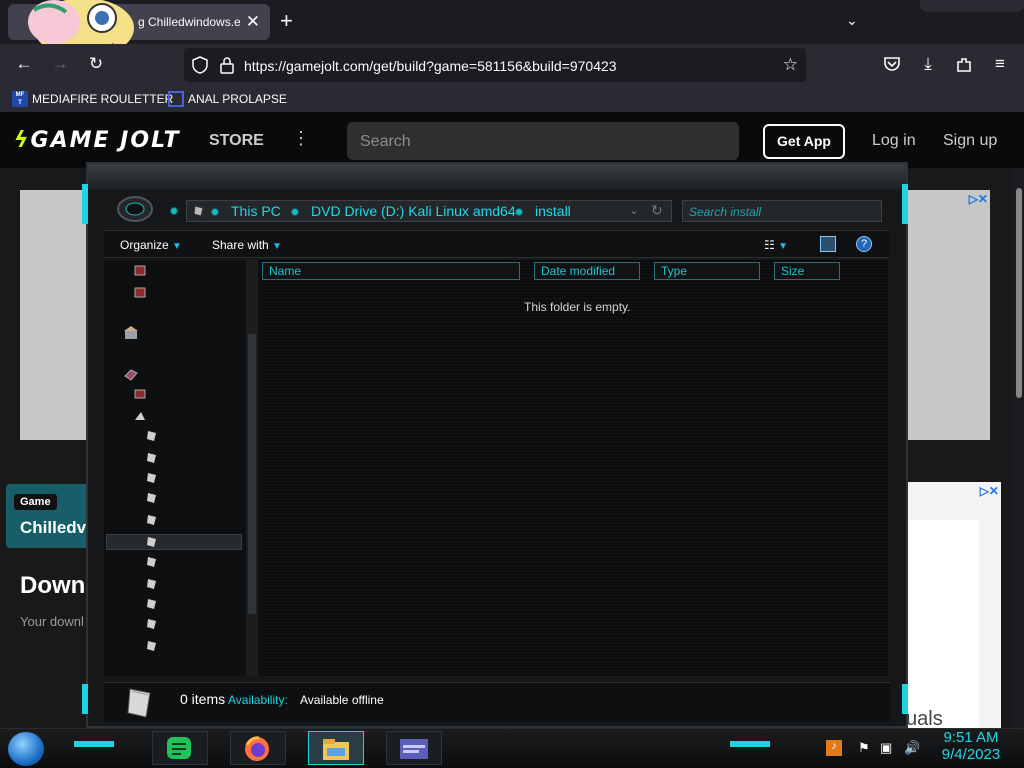  Describe the element at coordinates (971, 737) in the screenshot. I see `clock-time: 9:51 AM` at that location.